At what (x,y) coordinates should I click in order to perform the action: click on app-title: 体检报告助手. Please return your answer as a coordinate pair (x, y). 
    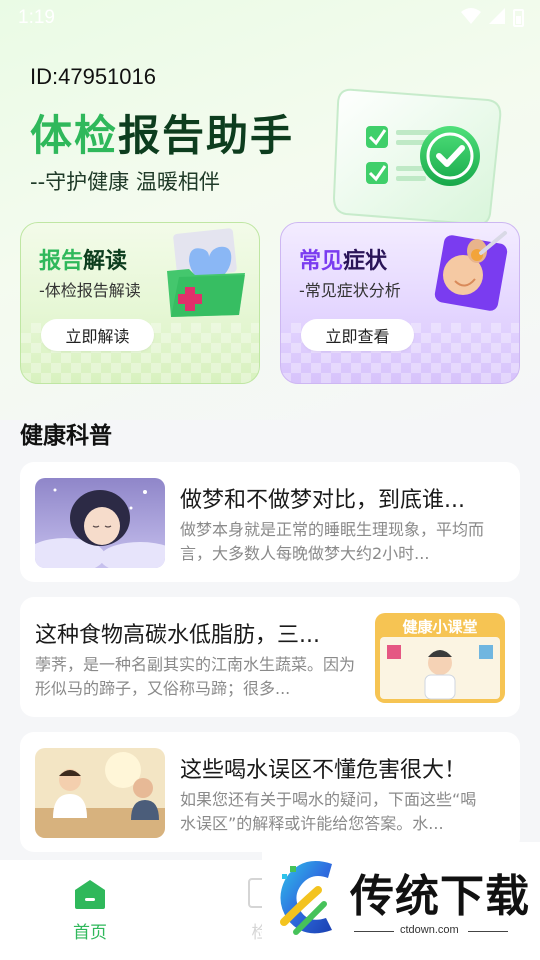
    Looking at the image, I should click on (162, 132).